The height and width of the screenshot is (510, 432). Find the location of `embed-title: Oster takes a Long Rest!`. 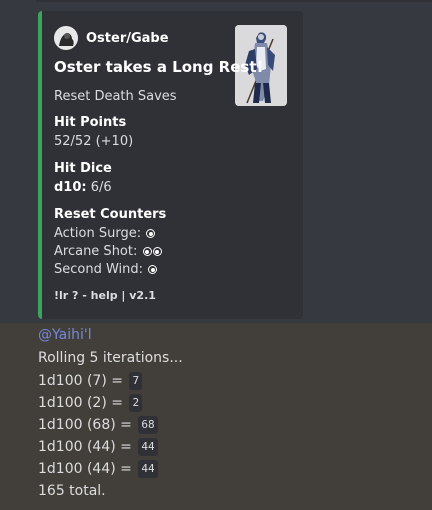

embed-title: Oster takes a Long Rest! is located at coordinates (159, 67).